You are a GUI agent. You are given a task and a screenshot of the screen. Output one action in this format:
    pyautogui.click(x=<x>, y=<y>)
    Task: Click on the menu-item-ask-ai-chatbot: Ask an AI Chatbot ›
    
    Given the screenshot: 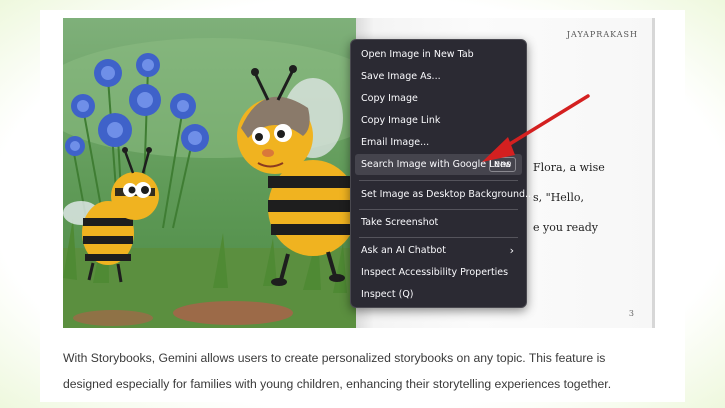 What is the action you would take?
    pyautogui.click(x=438, y=250)
    